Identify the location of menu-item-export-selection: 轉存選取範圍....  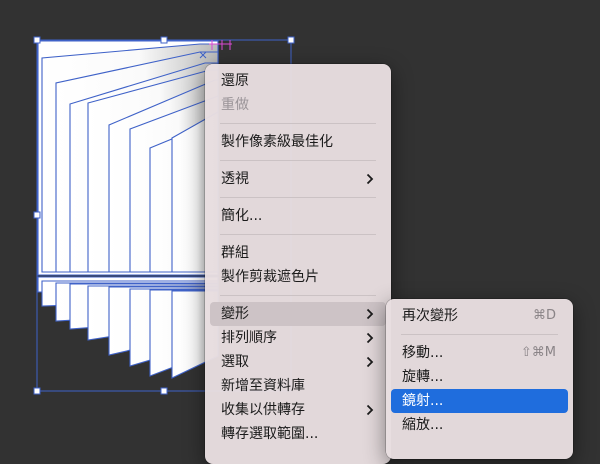
(298, 434).